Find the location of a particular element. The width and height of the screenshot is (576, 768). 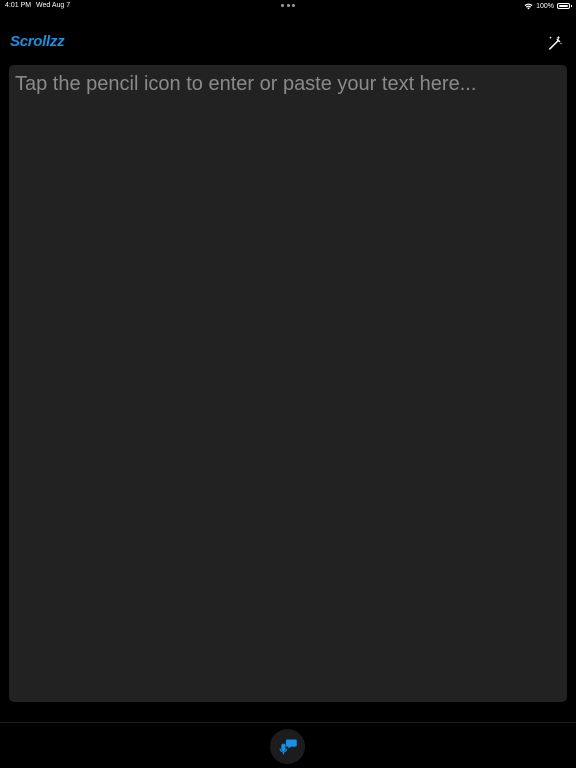

battery-icon is located at coordinates (564, 6).